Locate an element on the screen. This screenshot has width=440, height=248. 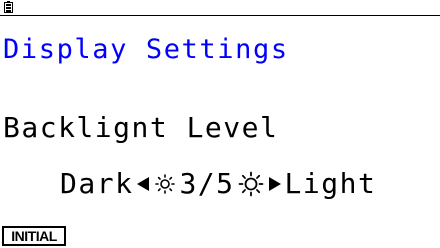
initial-softkey: INITIAL is located at coordinates (34, 236).